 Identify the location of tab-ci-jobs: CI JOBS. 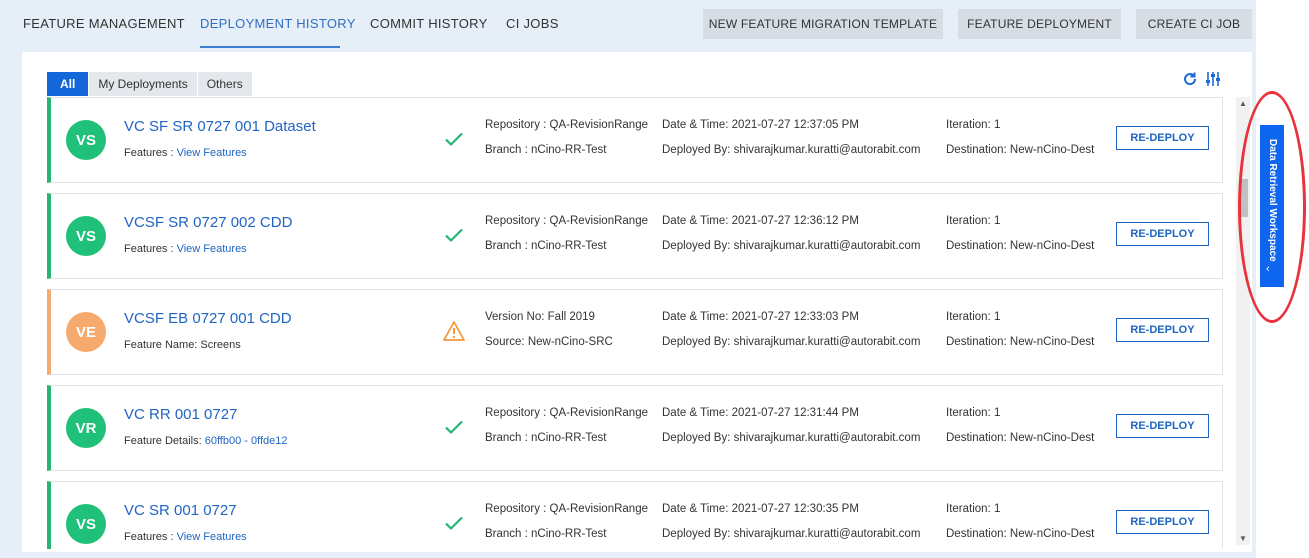
(532, 23).